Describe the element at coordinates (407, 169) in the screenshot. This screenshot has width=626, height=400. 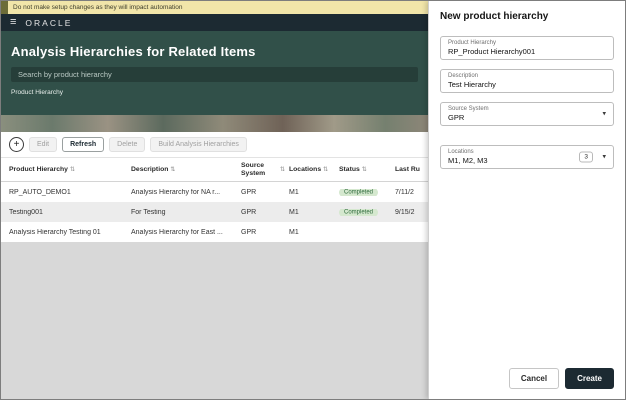
I see `column-header-last-run: Last Ru` at that location.